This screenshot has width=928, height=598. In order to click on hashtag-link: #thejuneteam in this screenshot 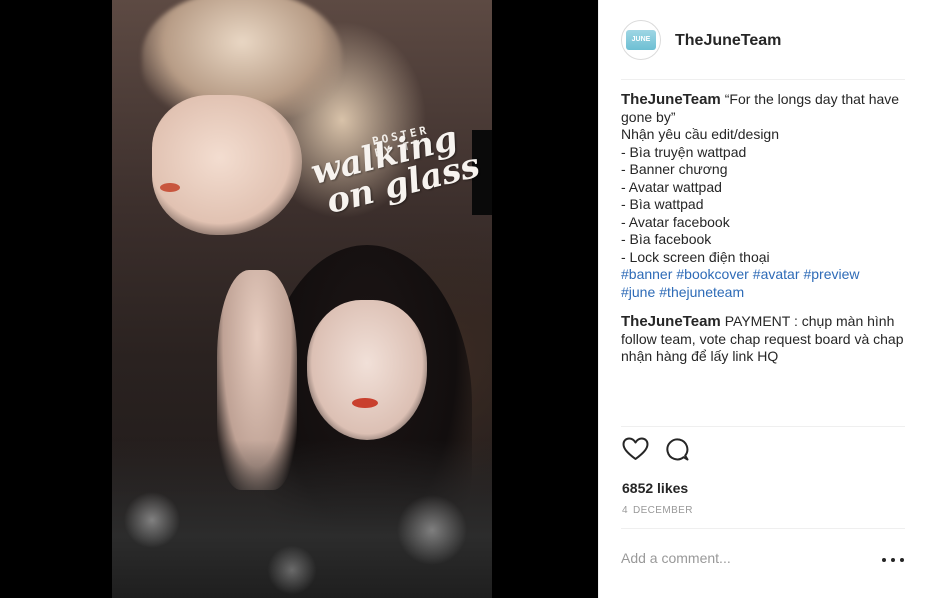, I will do `click(701, 292)`.